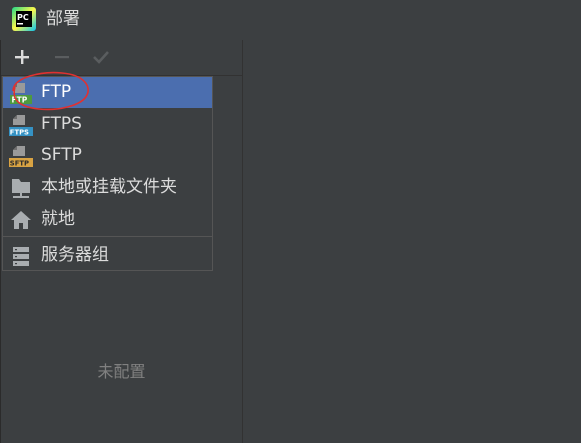 The image size is (581, 443). Describe the element at coordinates (107, 124) in the screenshot. I see `menu-item-ftps: FTPS FTPS` at that location.